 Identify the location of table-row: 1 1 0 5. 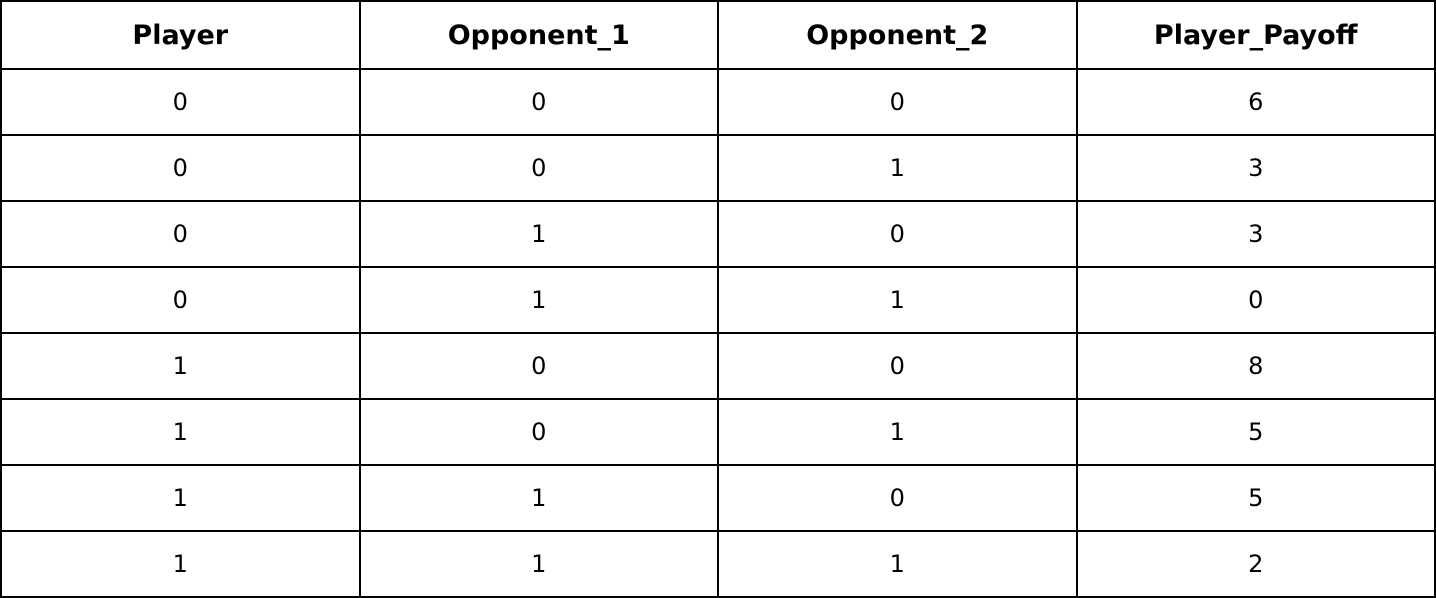
(718, 498).